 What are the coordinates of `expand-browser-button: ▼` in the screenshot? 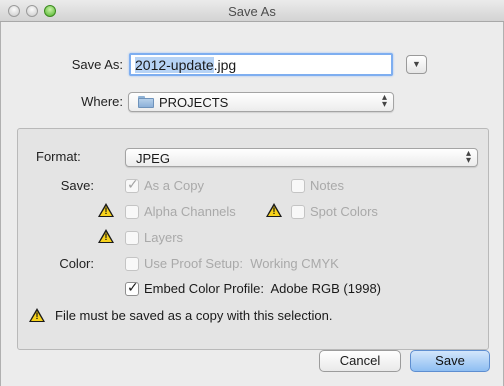 It's located at (416, 64).